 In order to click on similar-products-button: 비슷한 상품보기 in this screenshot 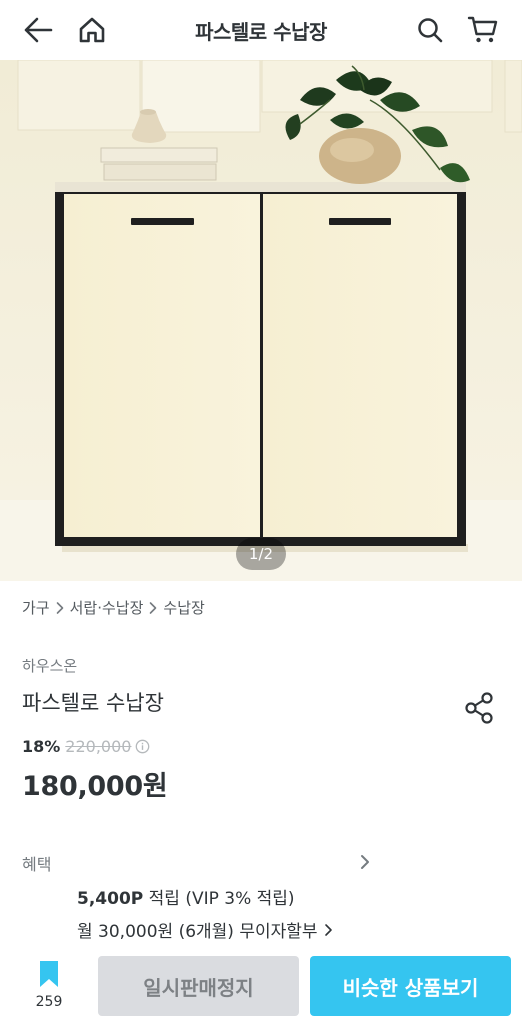, I will do `click(410, 986)`.